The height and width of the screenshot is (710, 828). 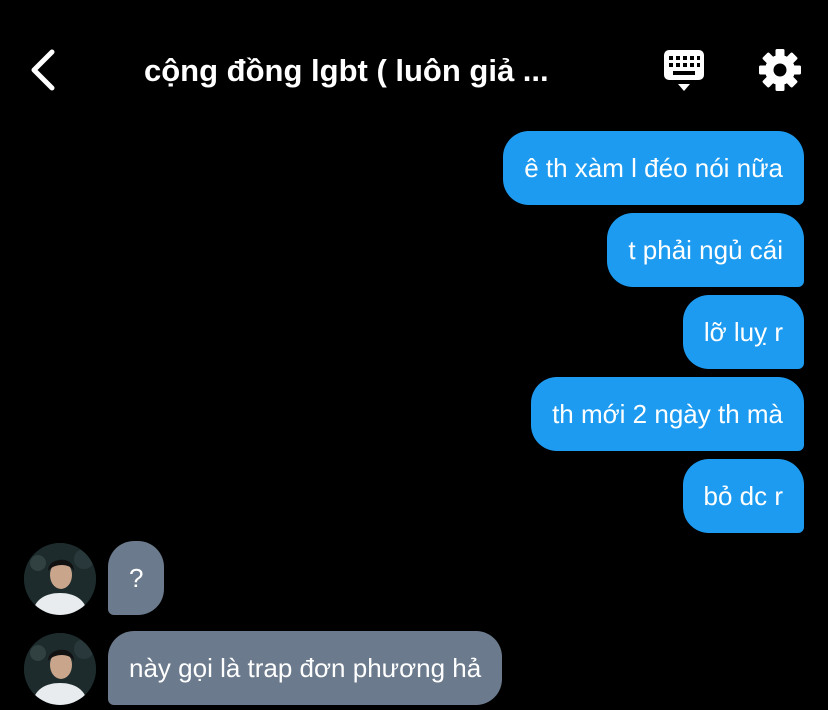 I want to click on chevron-left-icon, so click(x=43, y=70).